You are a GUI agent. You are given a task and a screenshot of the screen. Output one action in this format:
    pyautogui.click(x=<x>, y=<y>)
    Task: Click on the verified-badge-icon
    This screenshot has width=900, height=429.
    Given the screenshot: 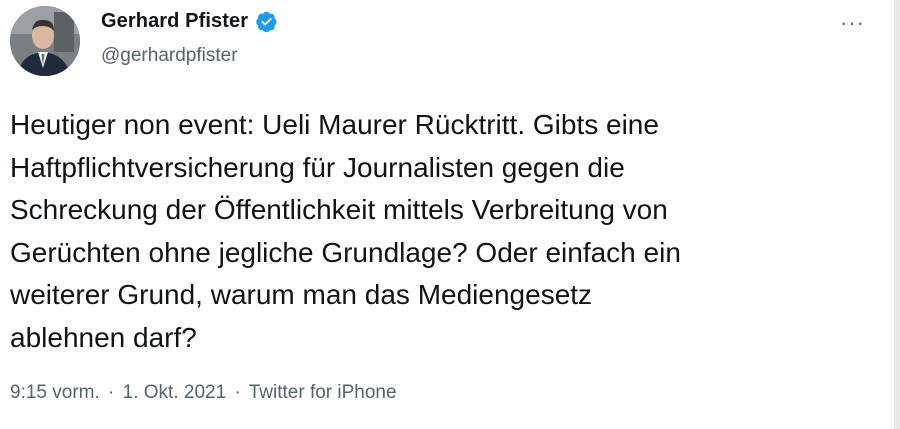 What is the action you would take?
    pyautogui.click(x=266, y=21)
    